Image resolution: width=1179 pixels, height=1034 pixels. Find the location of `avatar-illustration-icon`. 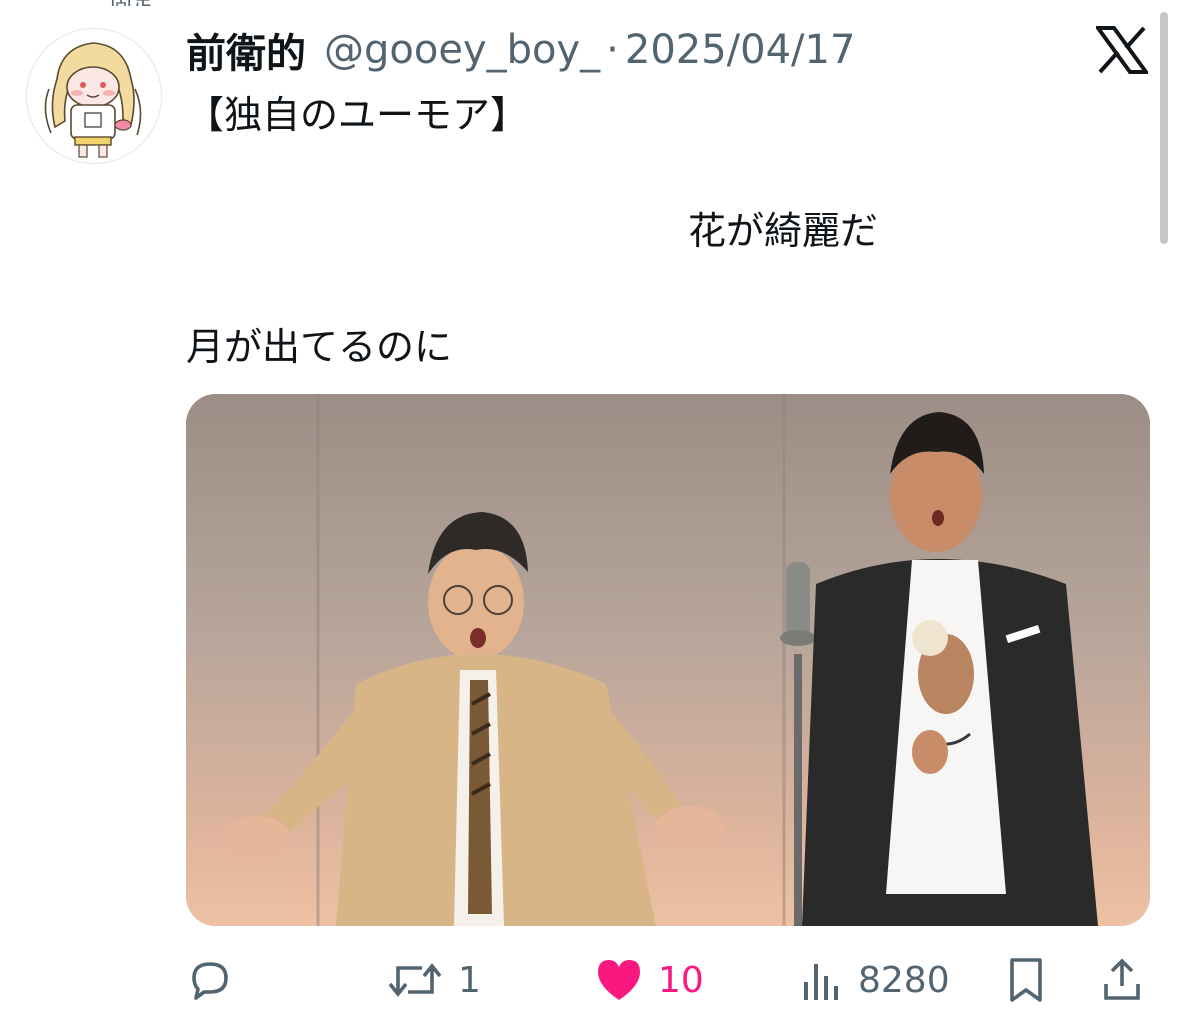

avatar-illustration-icon is located at coordinates (93, 100).